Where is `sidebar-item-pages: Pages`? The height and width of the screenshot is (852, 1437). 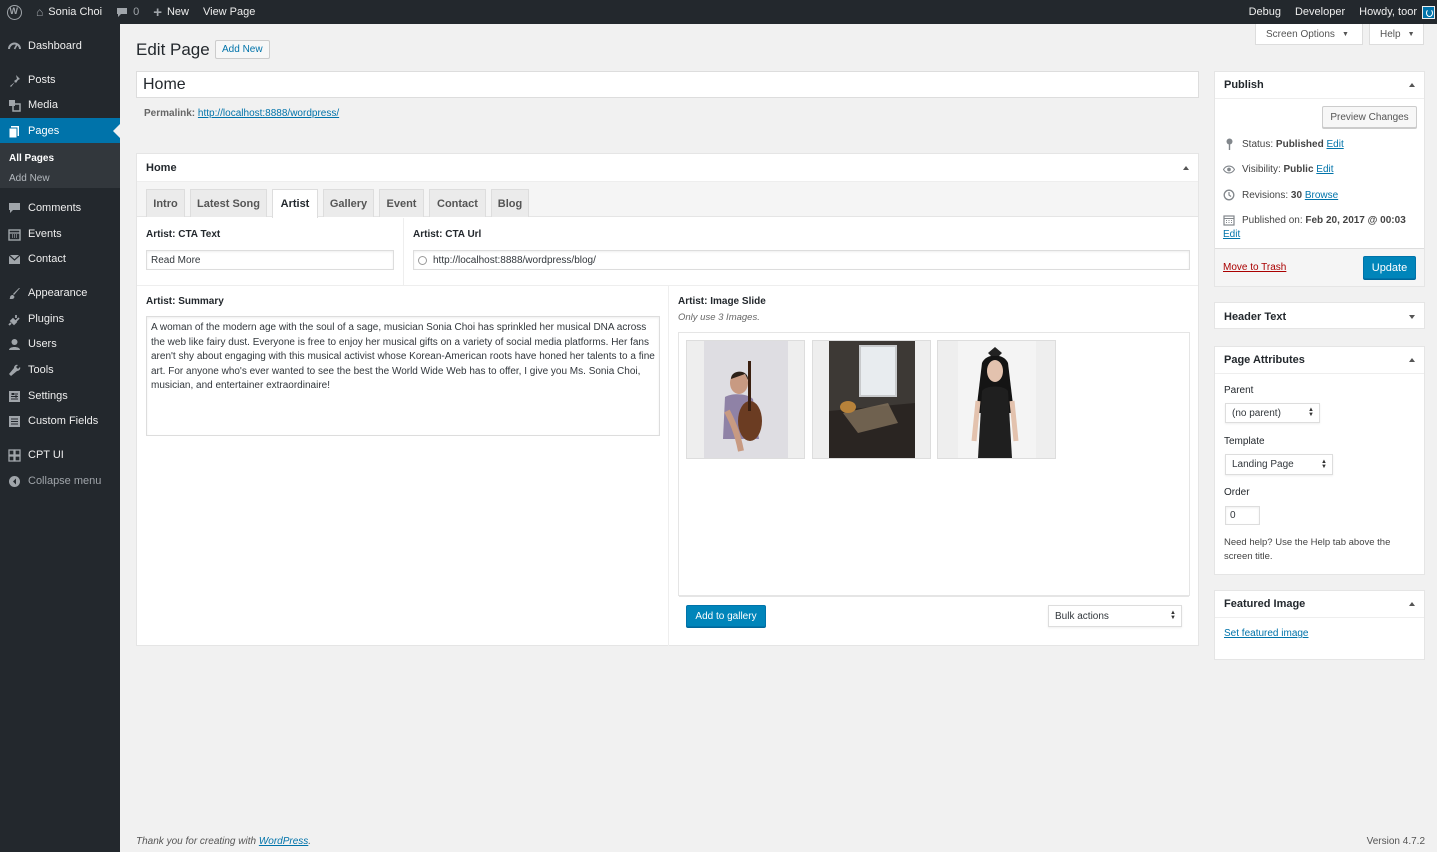
sidebar-item-pages: Pages is located at coordinates (60, 131).